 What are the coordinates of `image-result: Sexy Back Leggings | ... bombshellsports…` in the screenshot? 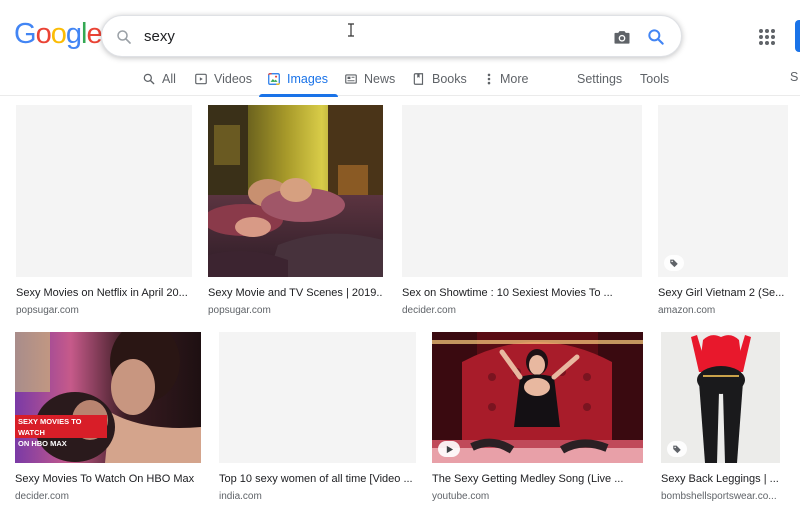 It's located at (720, 417).